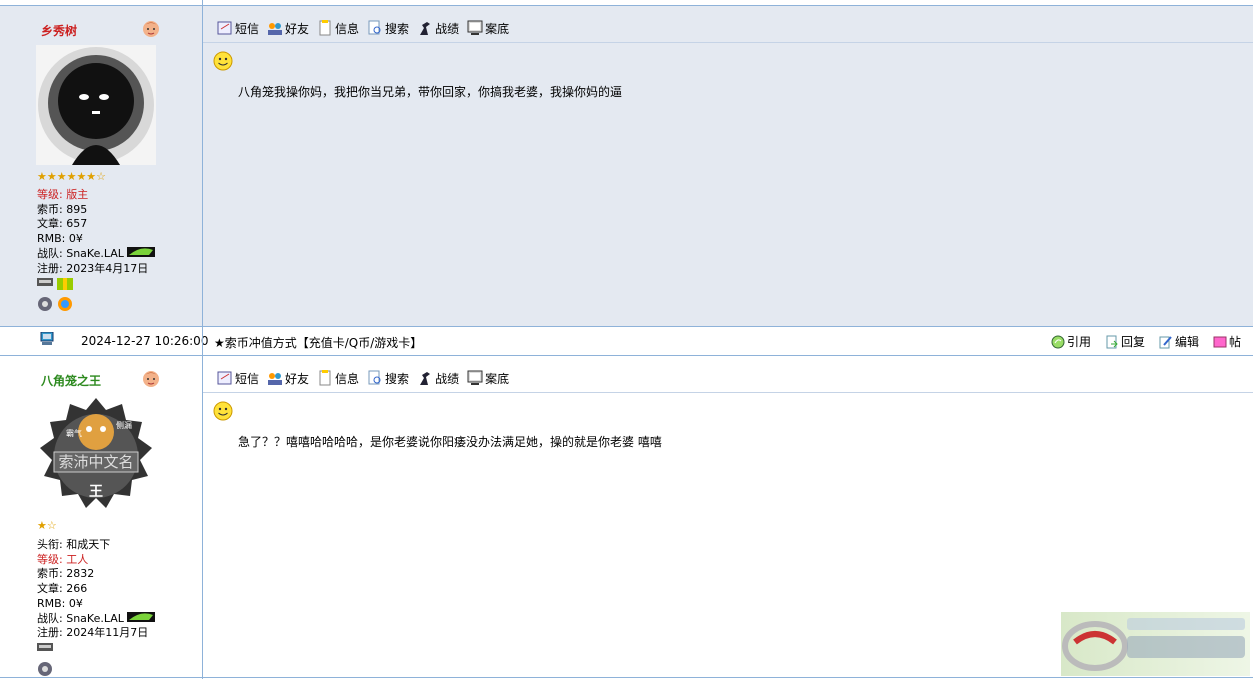 The height and width of the screenshot is (679, 1253). What do you see at coordinates (363, 378) in the screenshot?
I see `post-2-toolbar: 短信 好友 信息 搜索 战绩 案底` at bounding box center [363, 378].